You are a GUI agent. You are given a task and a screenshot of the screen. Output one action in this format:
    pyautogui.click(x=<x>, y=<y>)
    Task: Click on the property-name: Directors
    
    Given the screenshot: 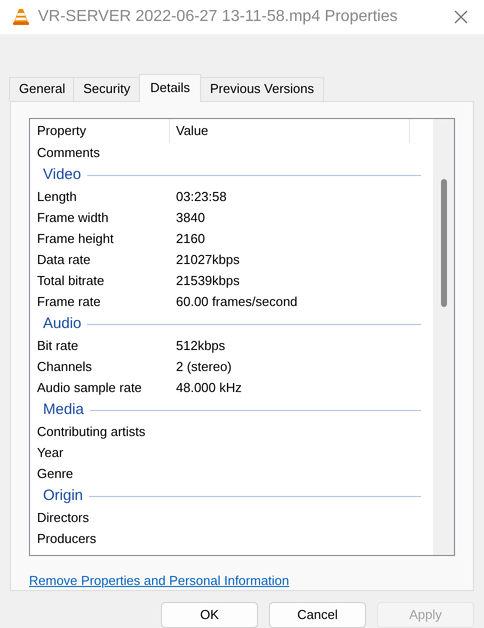 What is the action you would take?
    pyautogui.click(x=63, y=518)
    